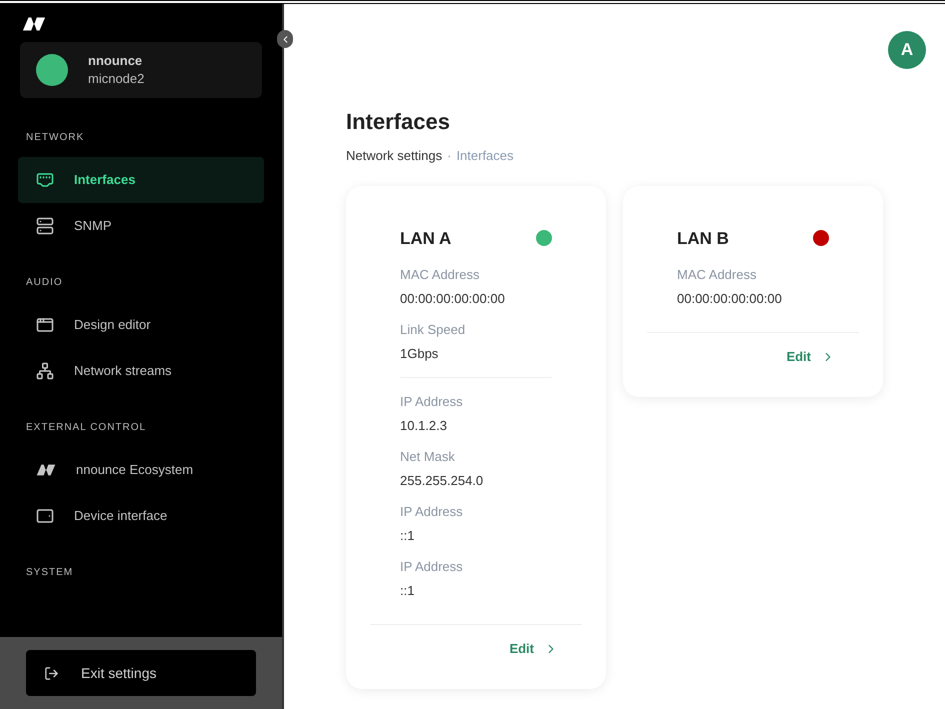  What do you see at coordinates (55, 138) in the screenshot?
I see `section-heading: NETWORK` at bounding box center [55, 138].